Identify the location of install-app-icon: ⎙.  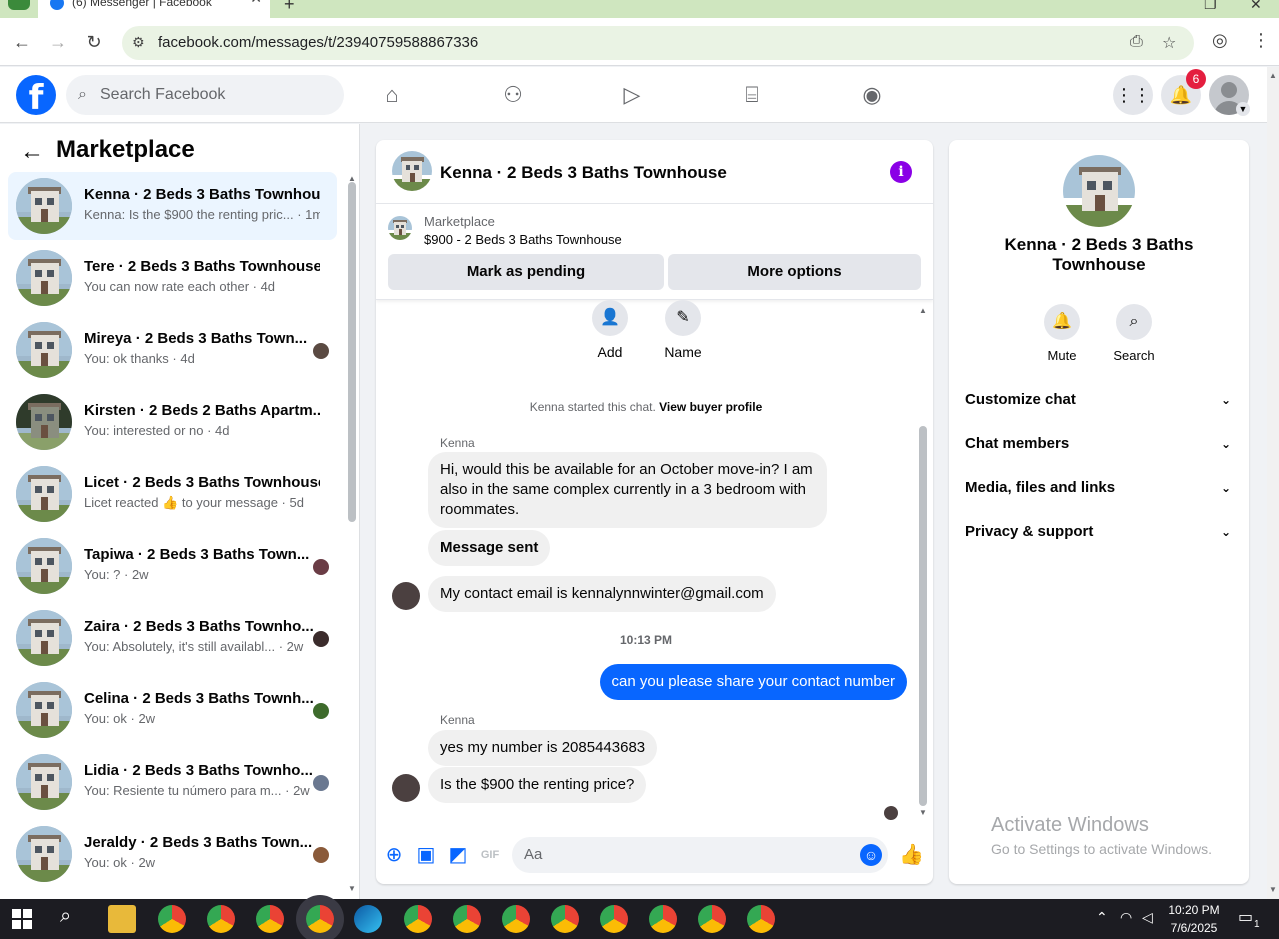
(1136, 42).